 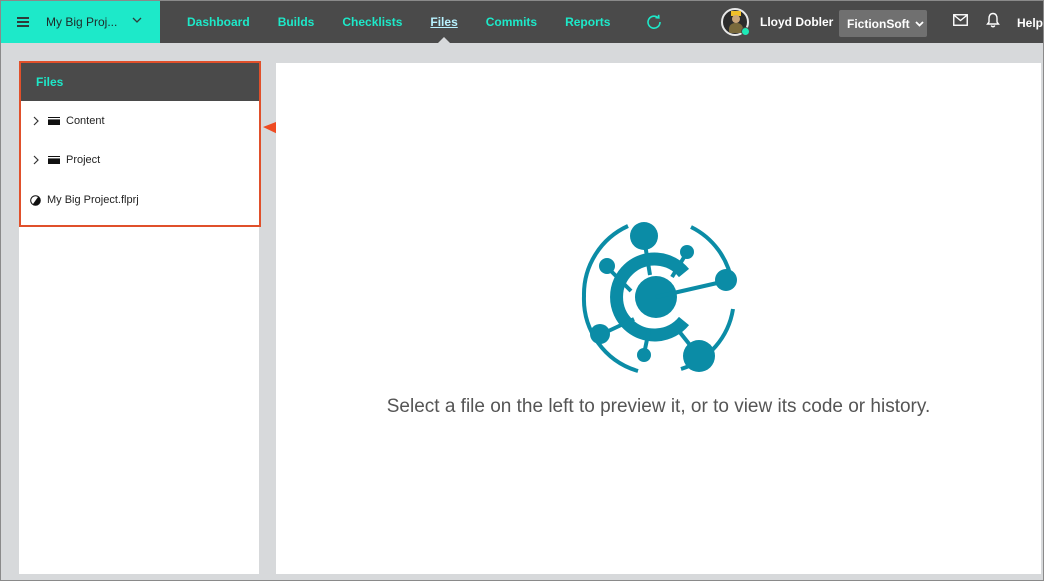 What do you see at coordinates (654, 22) in the screenshot?
I see `refresh-icon` at bounding box center [654, 22].